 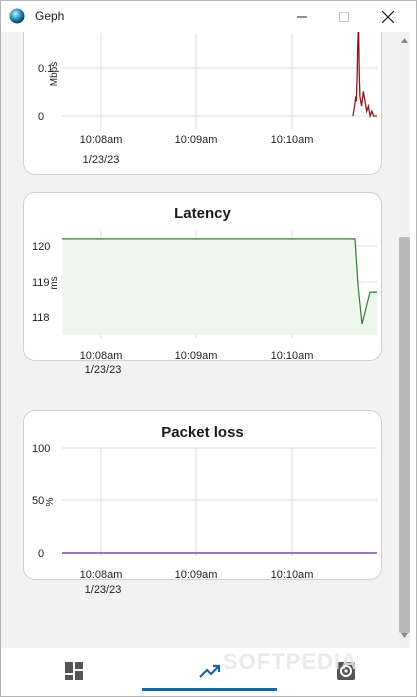 I want to click on nav-dashboard-button, so click(x=74, y=671).